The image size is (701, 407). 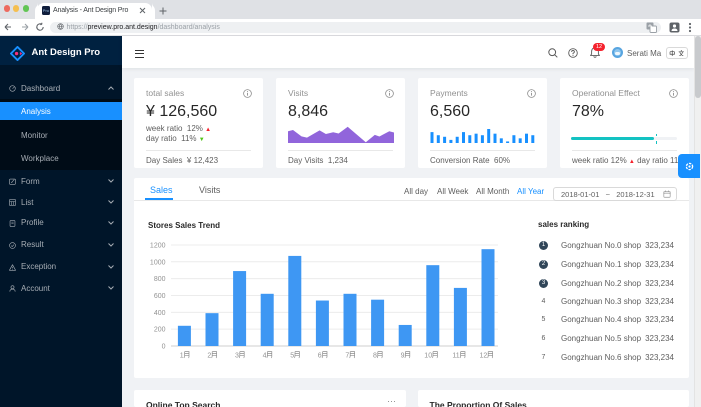 I want to click on svg-text: 12, so click(x=484, y=356).